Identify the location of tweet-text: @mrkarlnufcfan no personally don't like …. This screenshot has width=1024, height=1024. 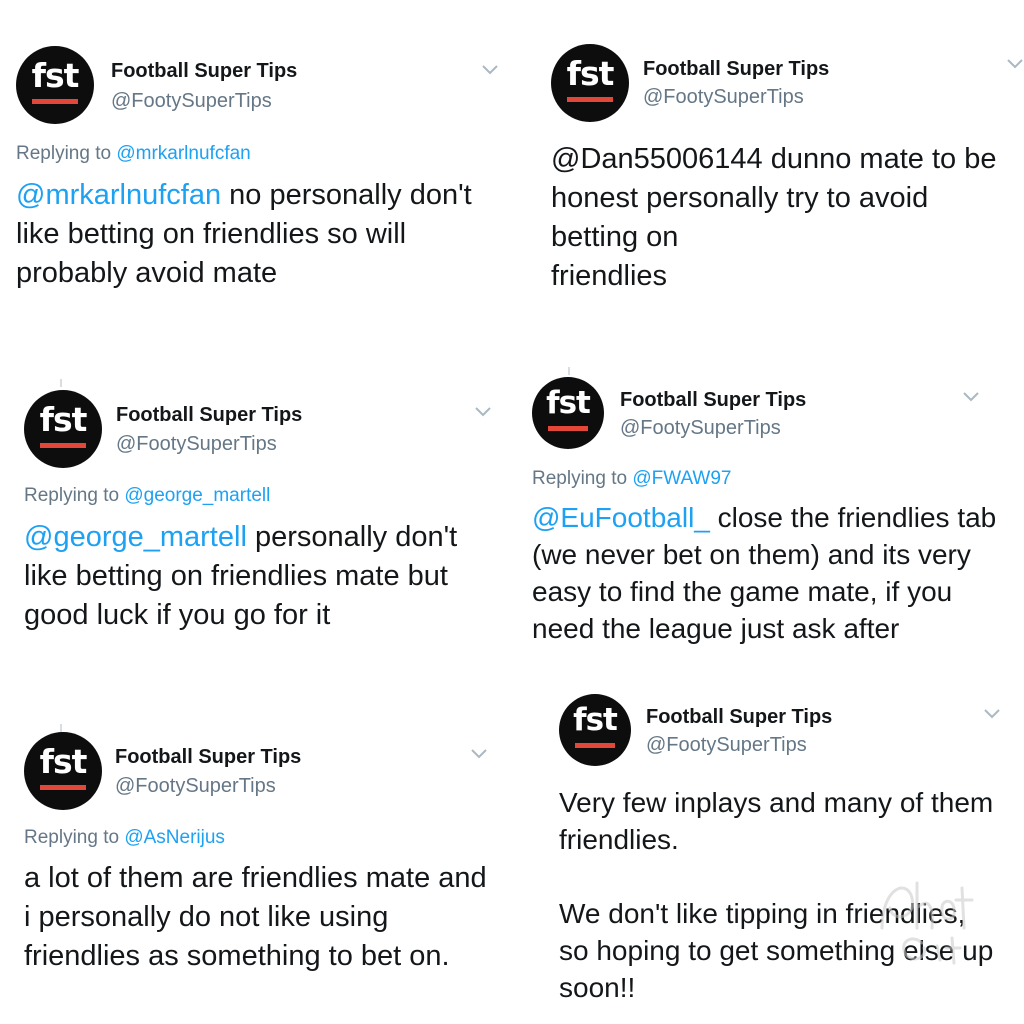
(251, 234).